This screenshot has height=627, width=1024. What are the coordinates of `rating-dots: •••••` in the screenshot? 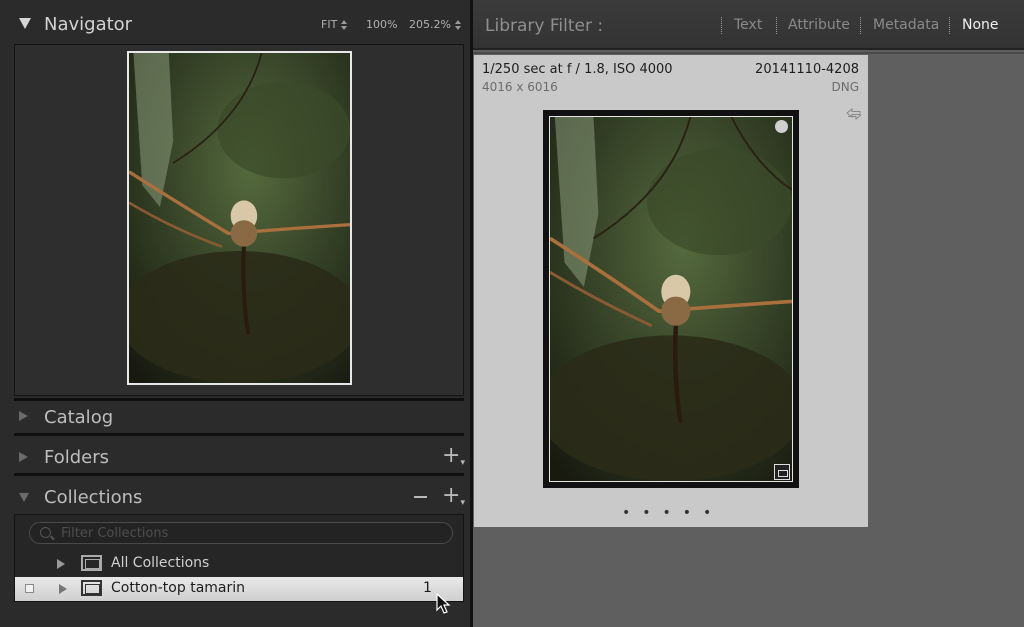 It's located at (672, 513).